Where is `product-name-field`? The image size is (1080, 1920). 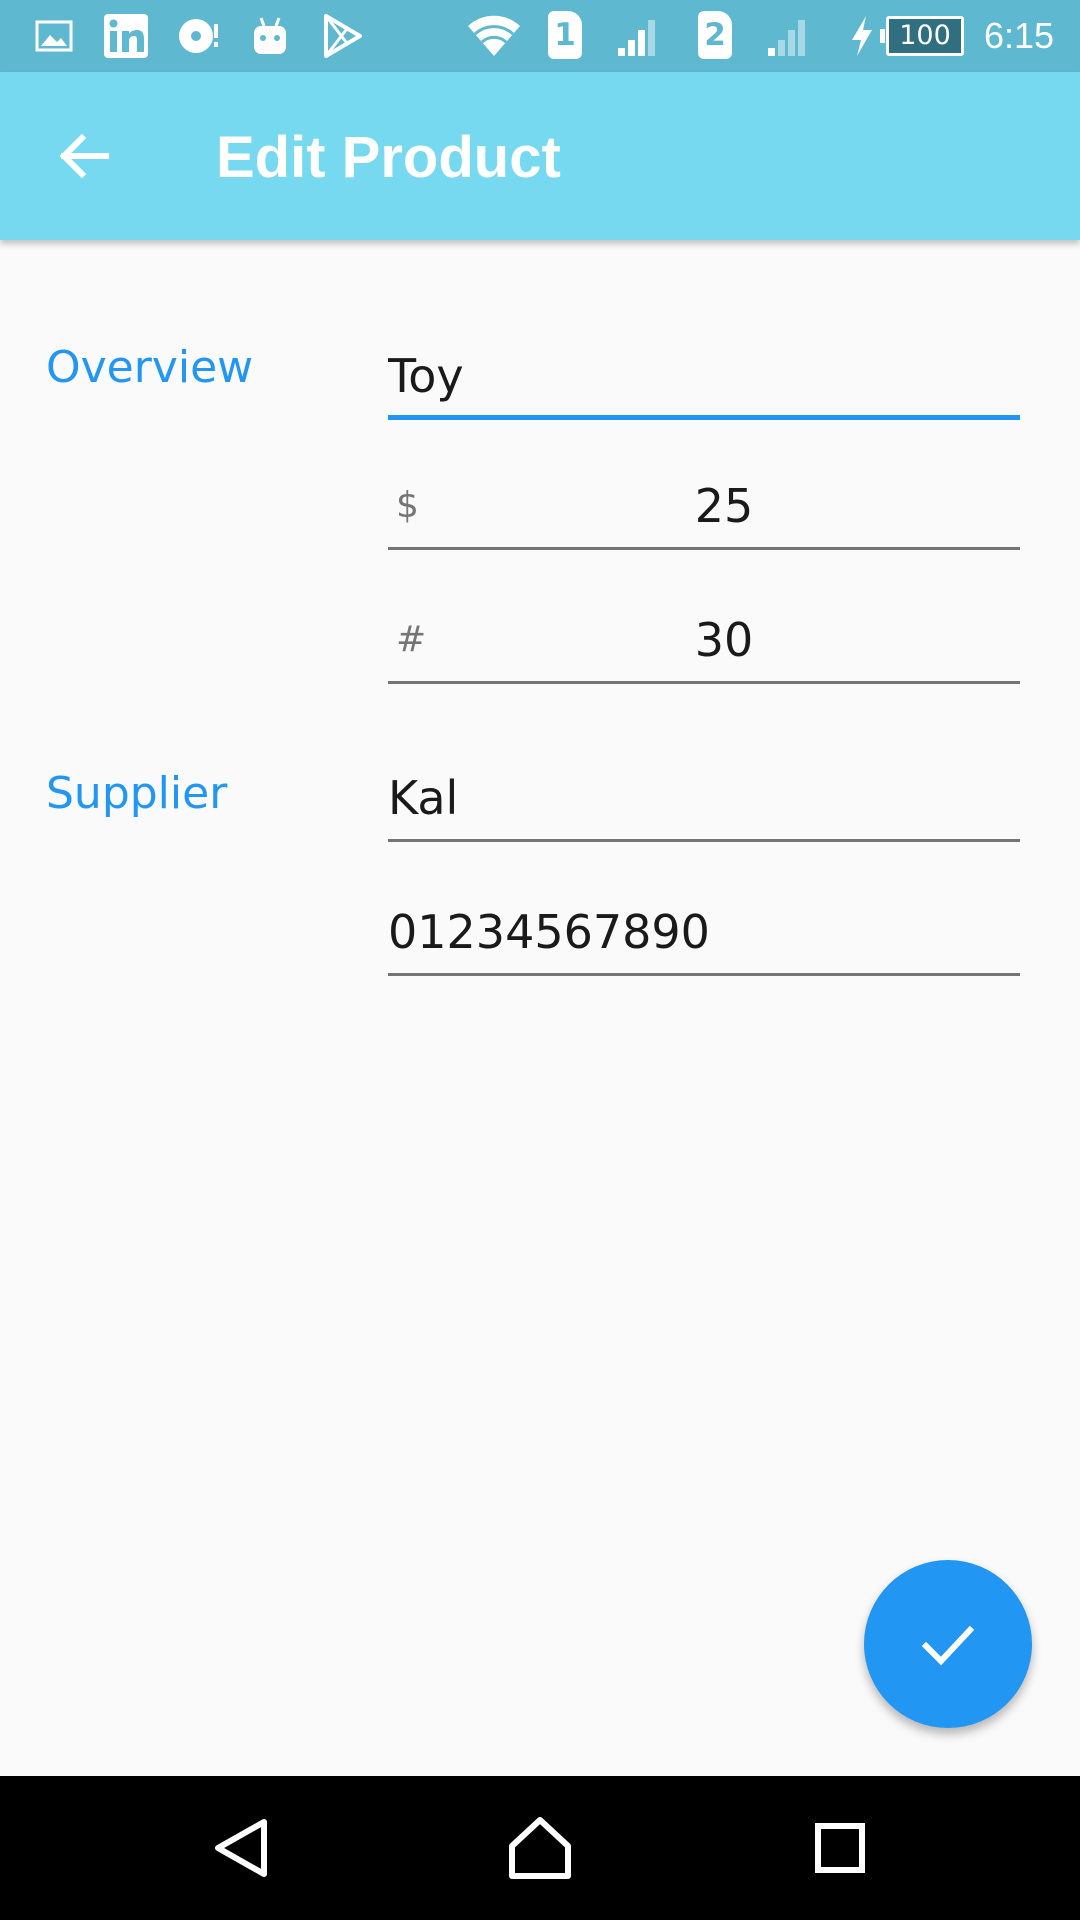
product-name-field is located at coordinates (704, 378).